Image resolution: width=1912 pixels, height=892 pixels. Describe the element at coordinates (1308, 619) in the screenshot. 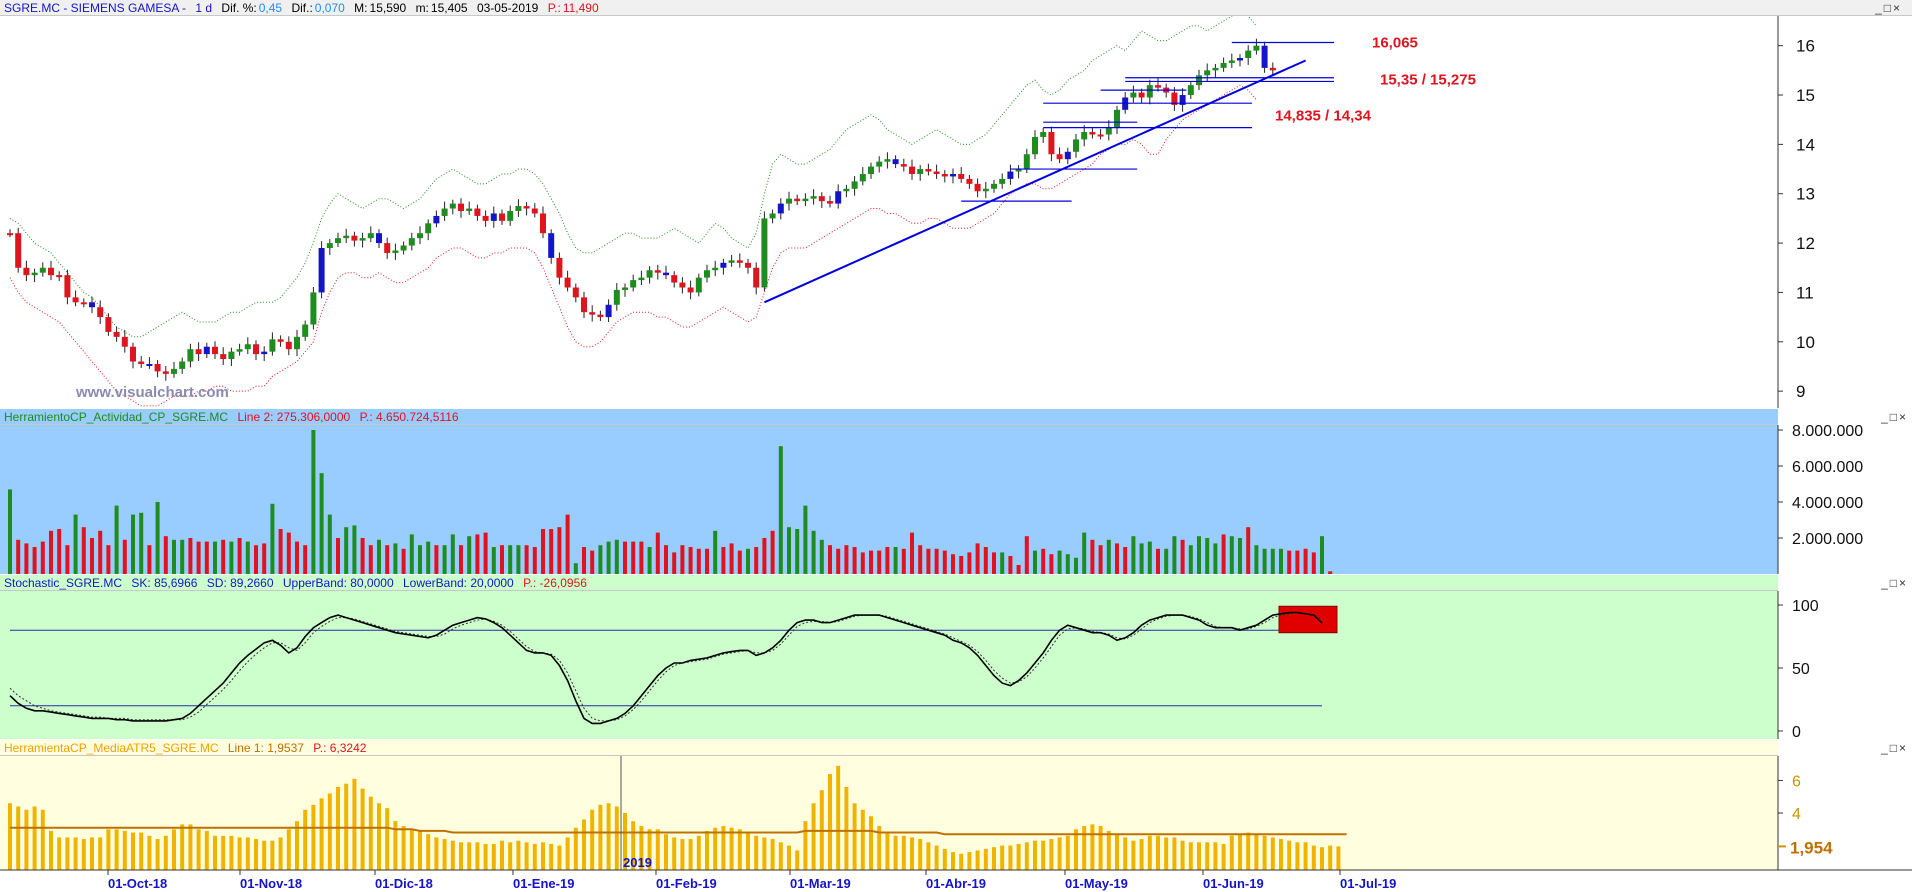

I see `highlight-box` at that location.